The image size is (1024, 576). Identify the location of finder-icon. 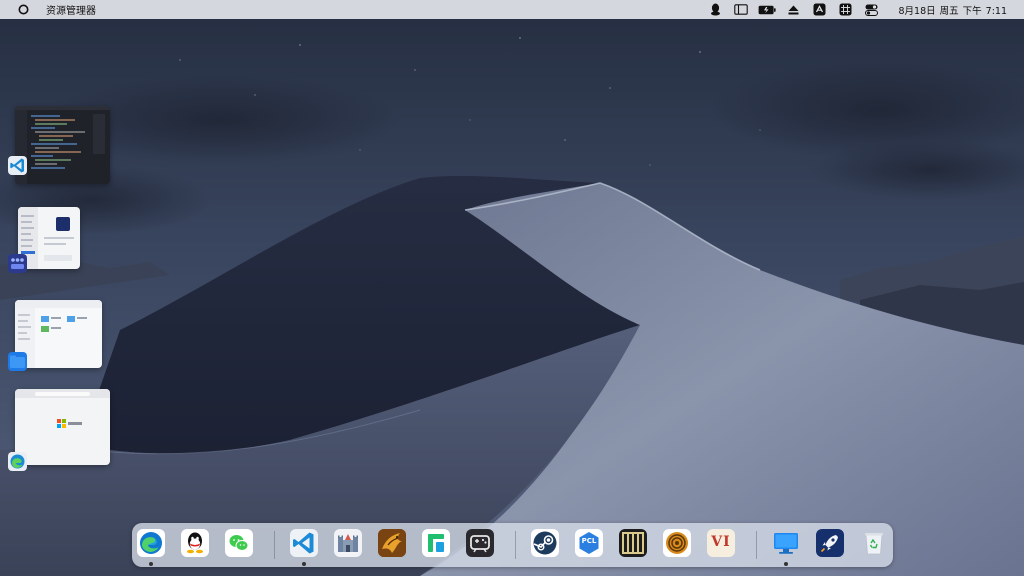
(786, 543).